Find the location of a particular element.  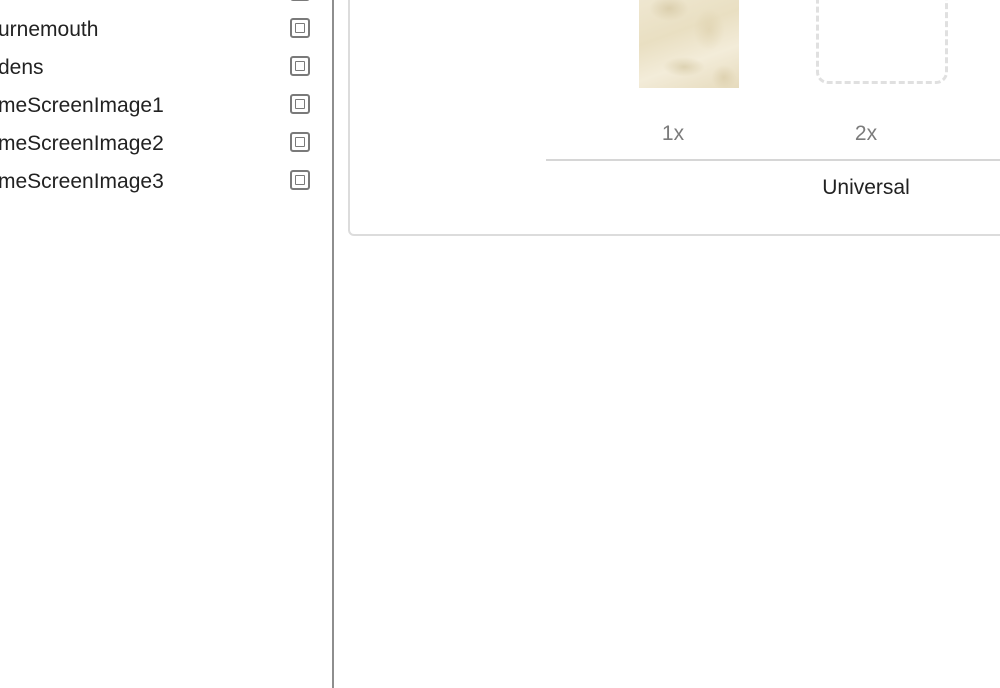

scale-label-2x: 2x is located at coordinates (866, 133).